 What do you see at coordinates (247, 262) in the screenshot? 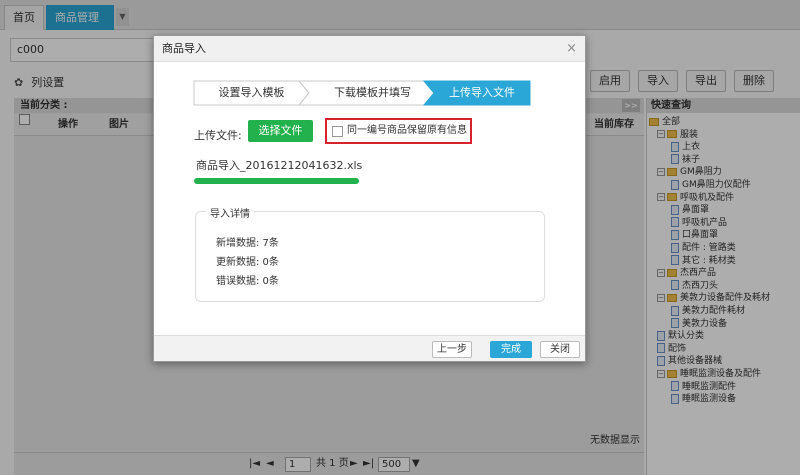
I see `detail-updated: 更新数据: 0条` at bounding box center [247, 262].